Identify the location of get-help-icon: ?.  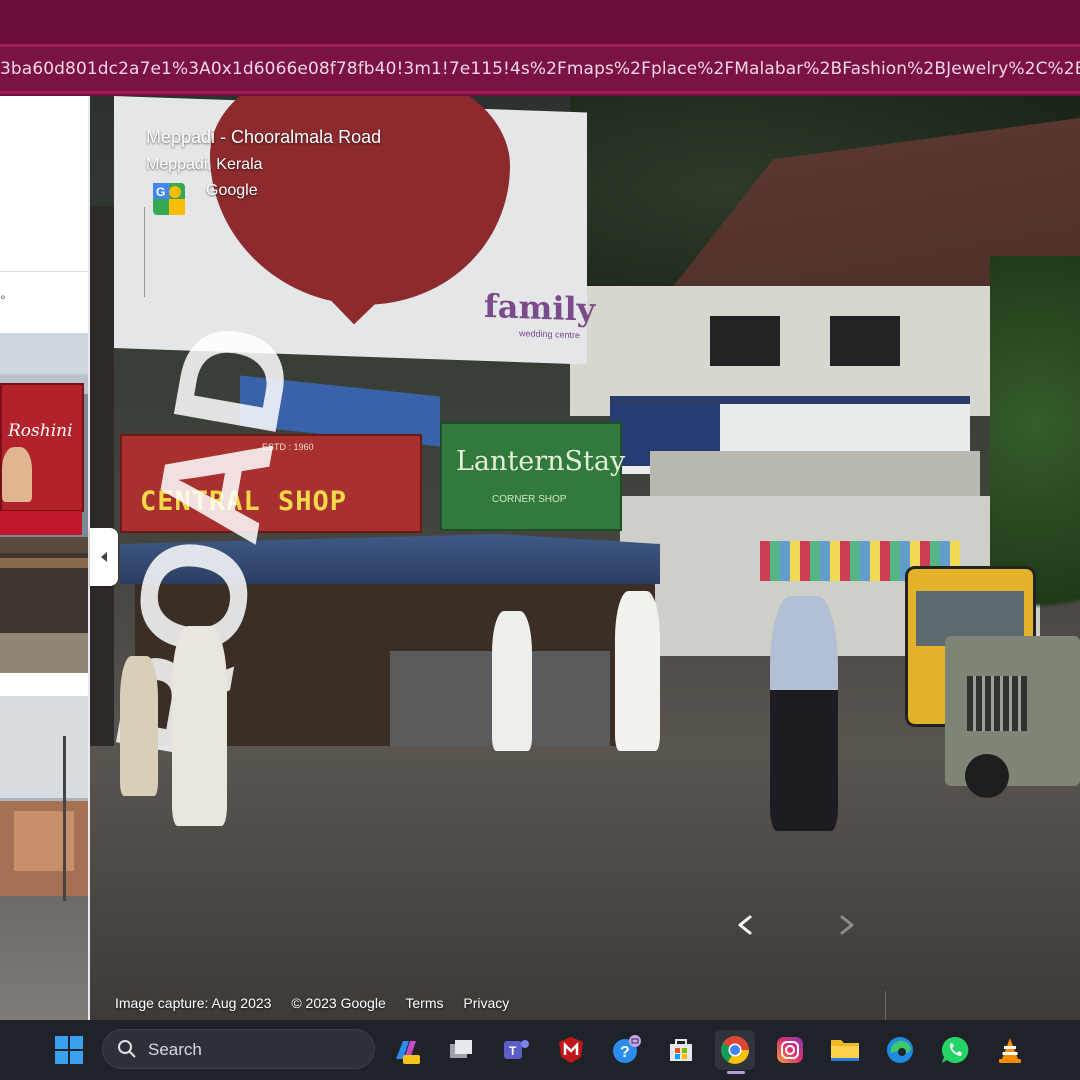
(626, 1050).